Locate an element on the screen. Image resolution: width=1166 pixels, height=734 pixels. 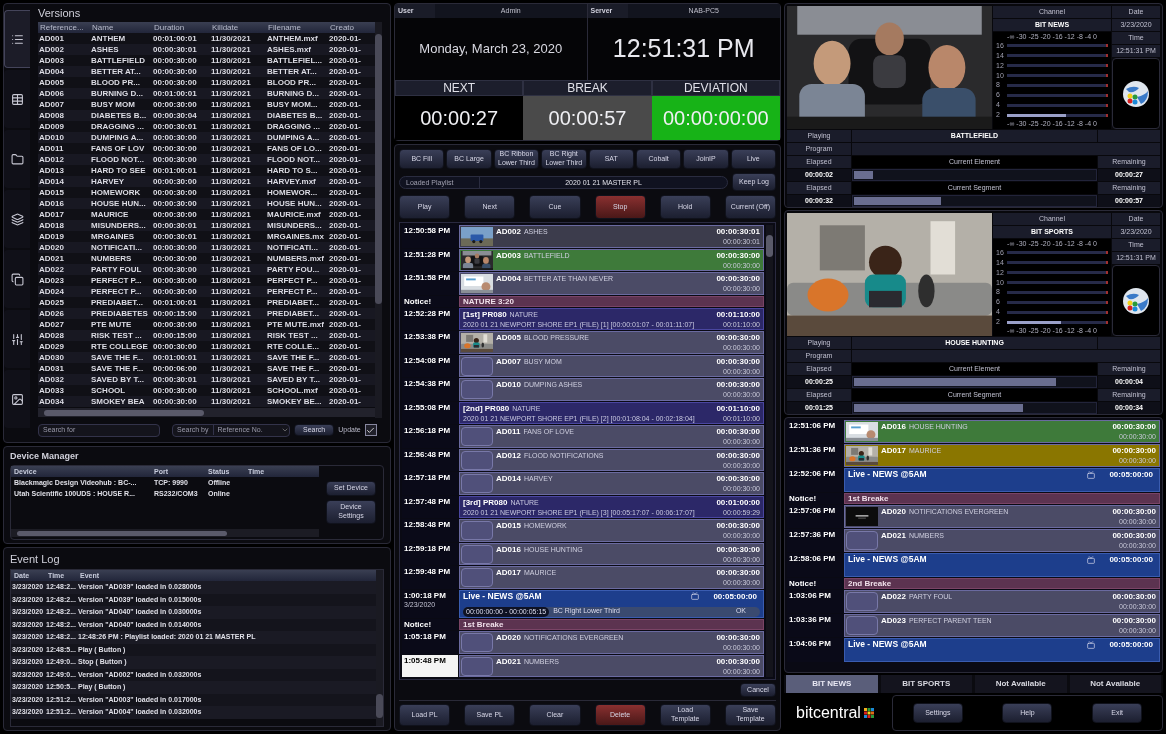
start-time: 12:59:18 PM is located at coordinates (428, 548).